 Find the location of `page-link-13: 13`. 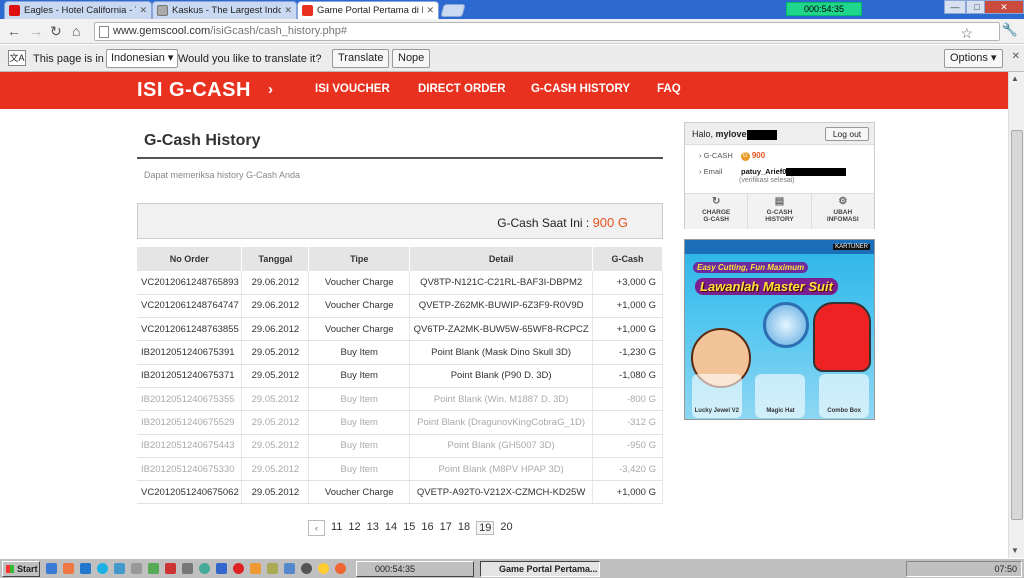

page-link-13: 13 is located at coordinates (373, 528).